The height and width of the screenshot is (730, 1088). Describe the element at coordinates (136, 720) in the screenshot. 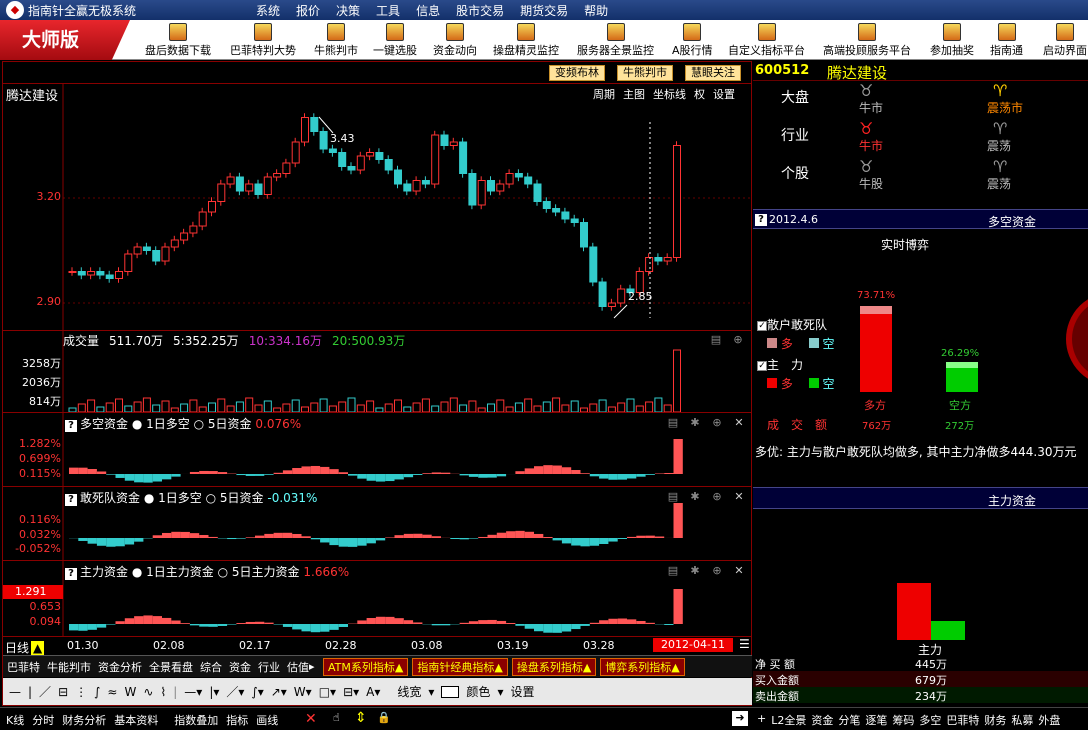

I see `status-tab-3: 基本资料` at that location.